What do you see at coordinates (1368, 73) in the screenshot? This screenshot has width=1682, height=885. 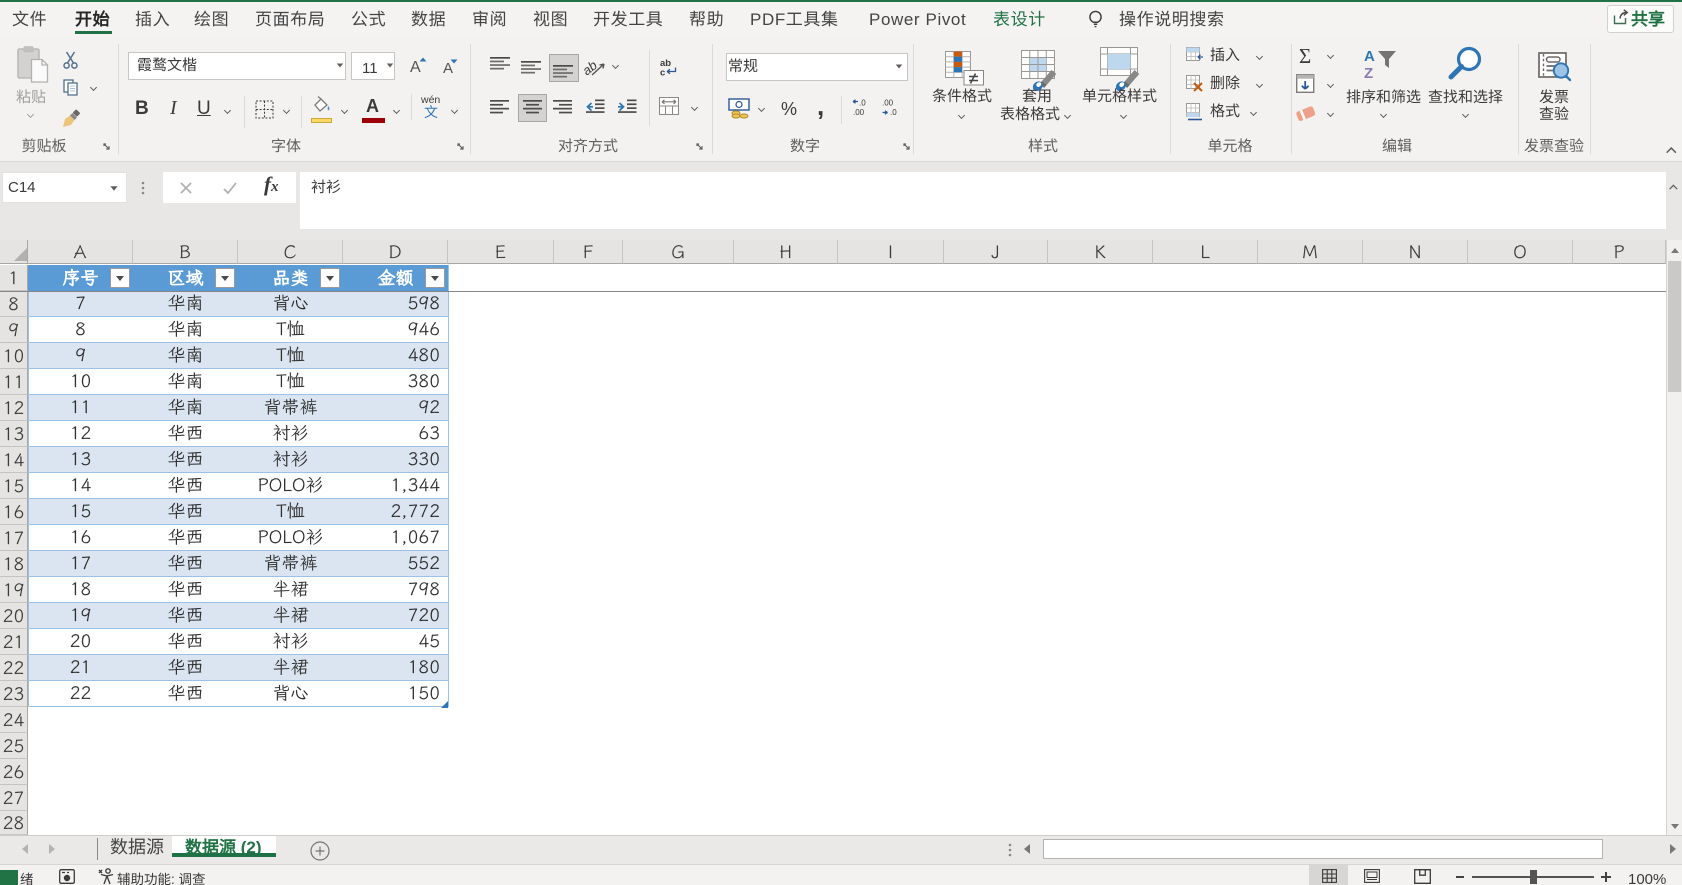 I see `svg-text: Z` at bounding box center [1368, 73].